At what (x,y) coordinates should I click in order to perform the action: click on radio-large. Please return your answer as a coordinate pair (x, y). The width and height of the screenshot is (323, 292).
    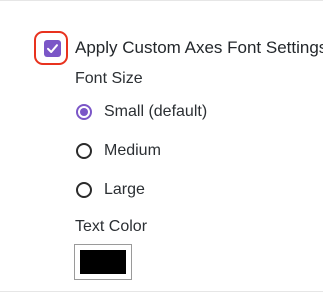
    Looking at the image, I should click on (84, 190).